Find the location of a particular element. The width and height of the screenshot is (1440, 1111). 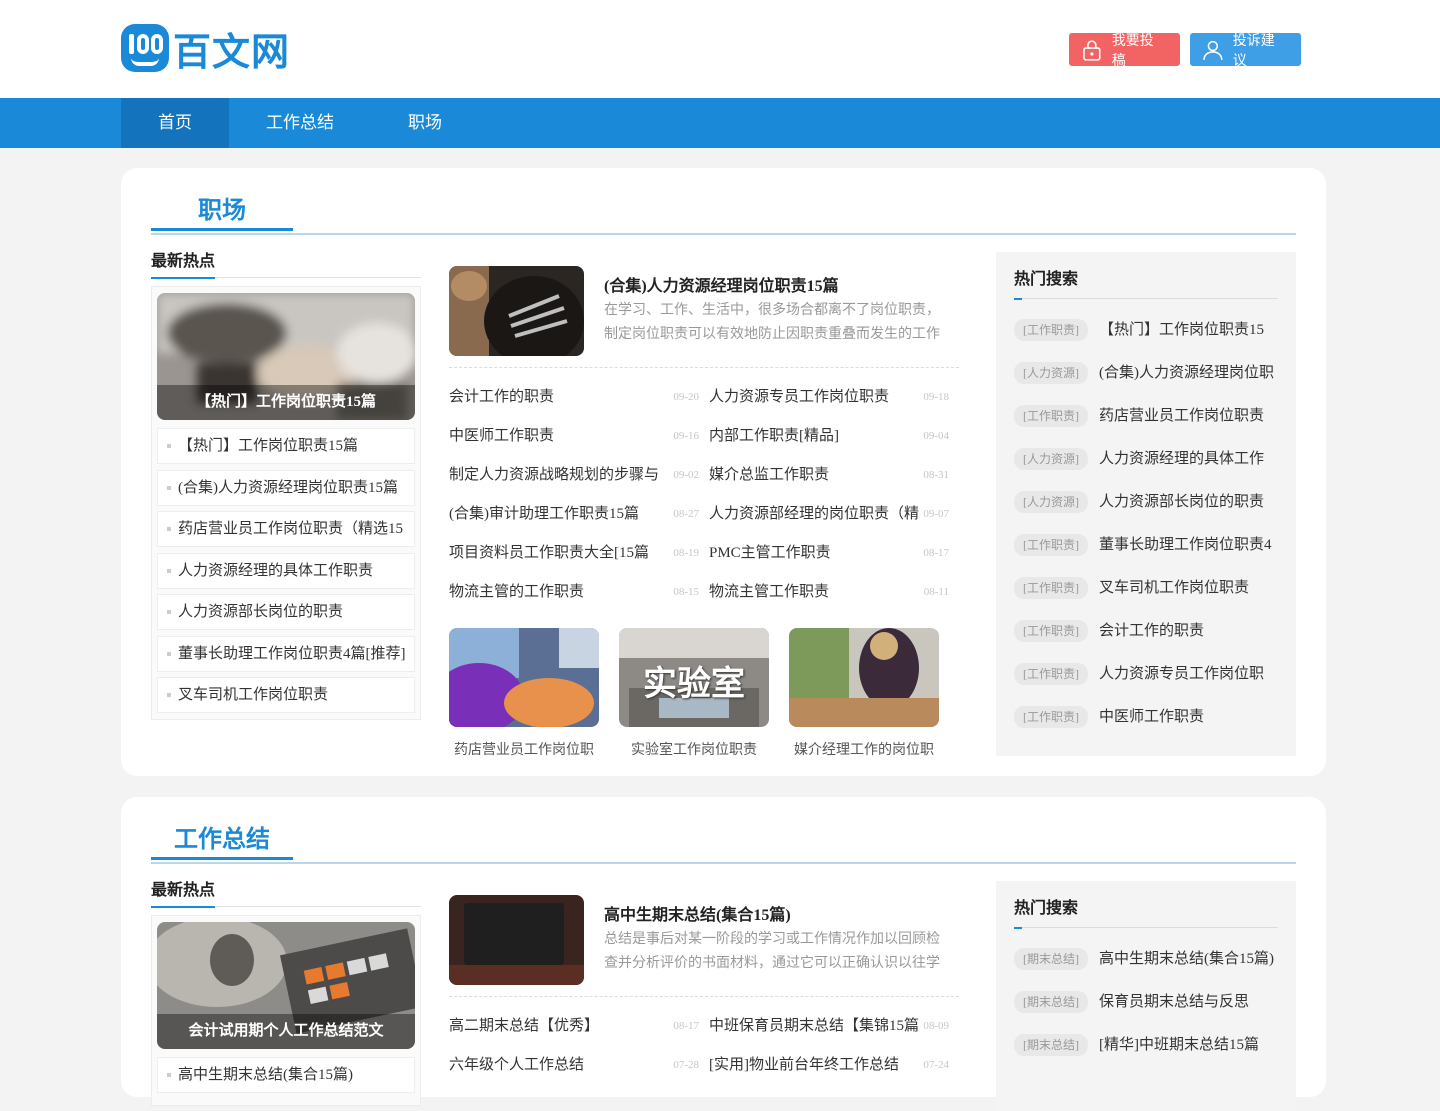

section-title: 工作总结 is located at coordinates (222, 839).